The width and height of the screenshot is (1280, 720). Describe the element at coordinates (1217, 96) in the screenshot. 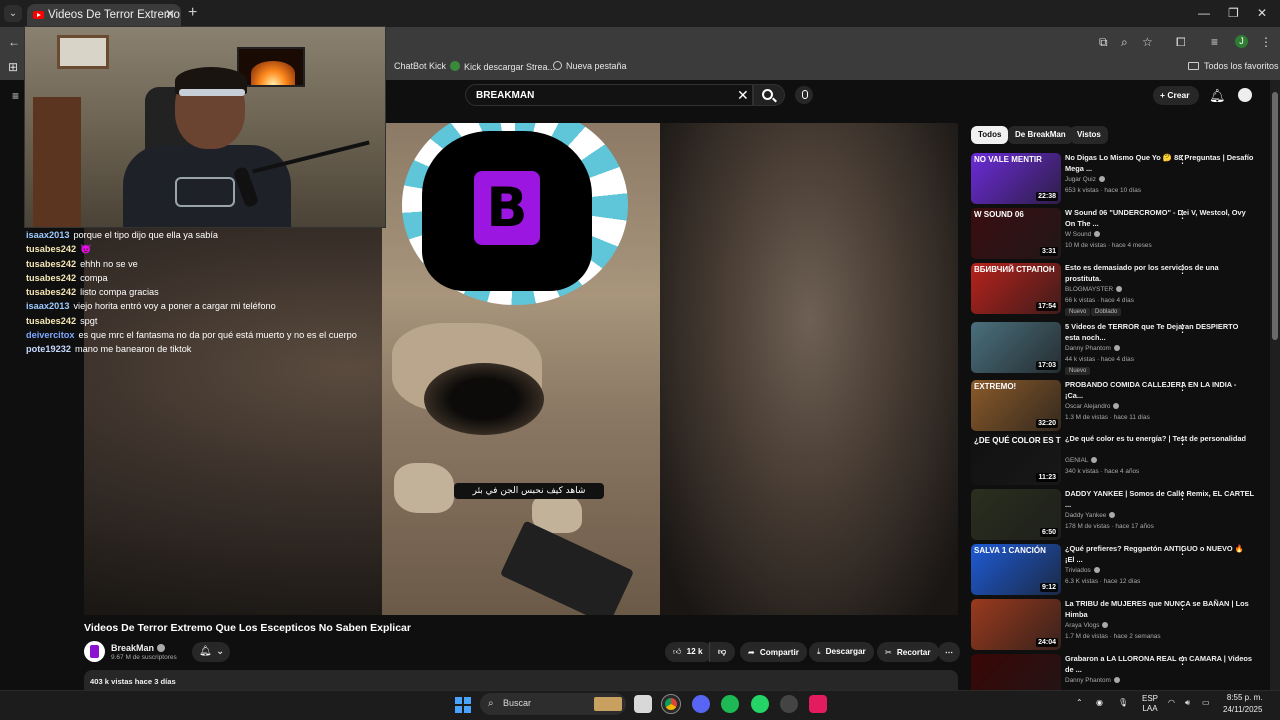

I see `notifications-bell-icon: 🔔︎` at that location.